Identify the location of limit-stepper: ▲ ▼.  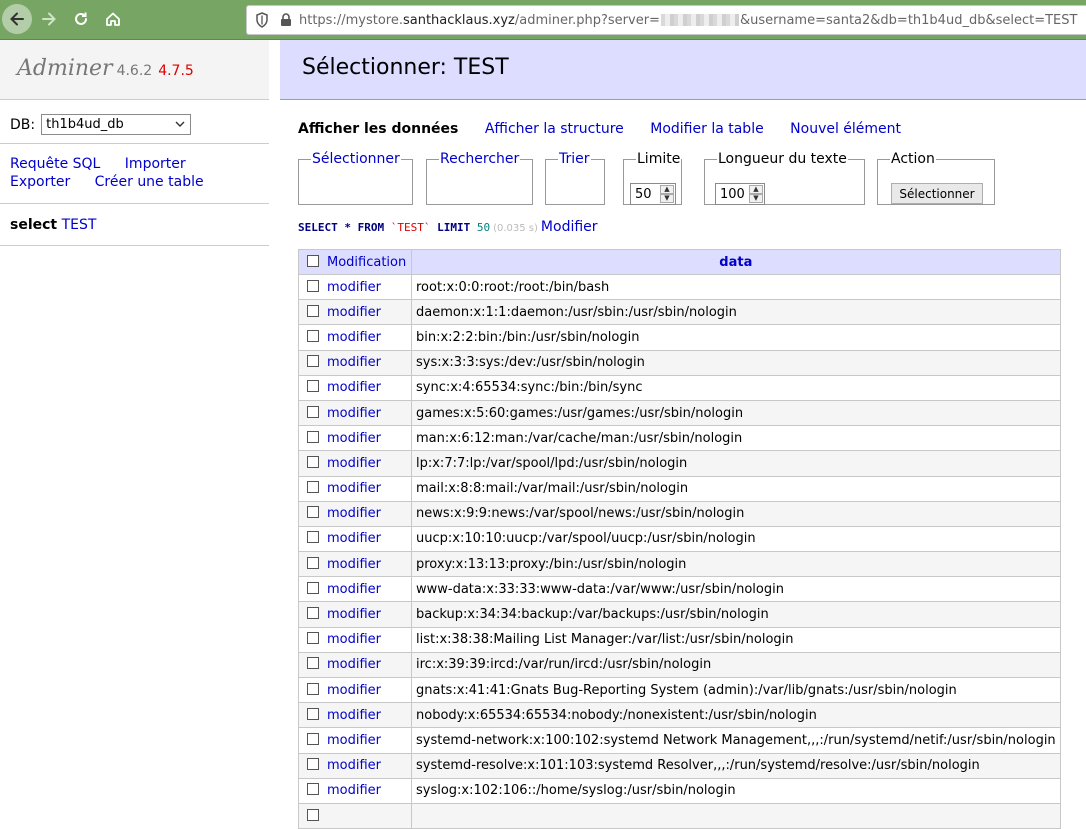
(667, 194).